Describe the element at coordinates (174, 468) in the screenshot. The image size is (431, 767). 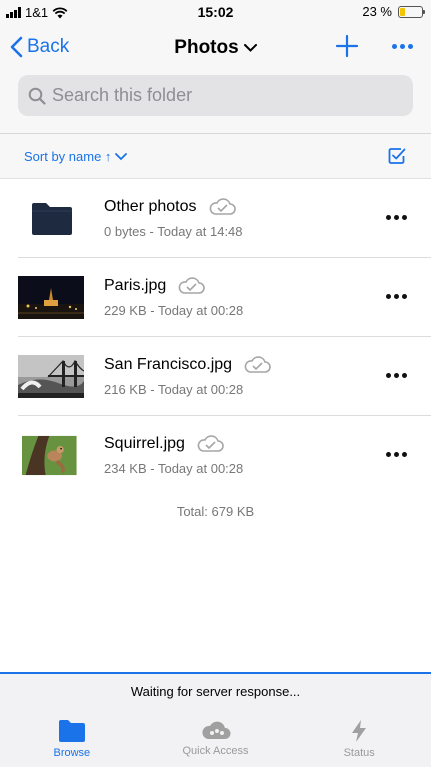
I see `file-meta: 234 KB - Today at 00:28` at that location.